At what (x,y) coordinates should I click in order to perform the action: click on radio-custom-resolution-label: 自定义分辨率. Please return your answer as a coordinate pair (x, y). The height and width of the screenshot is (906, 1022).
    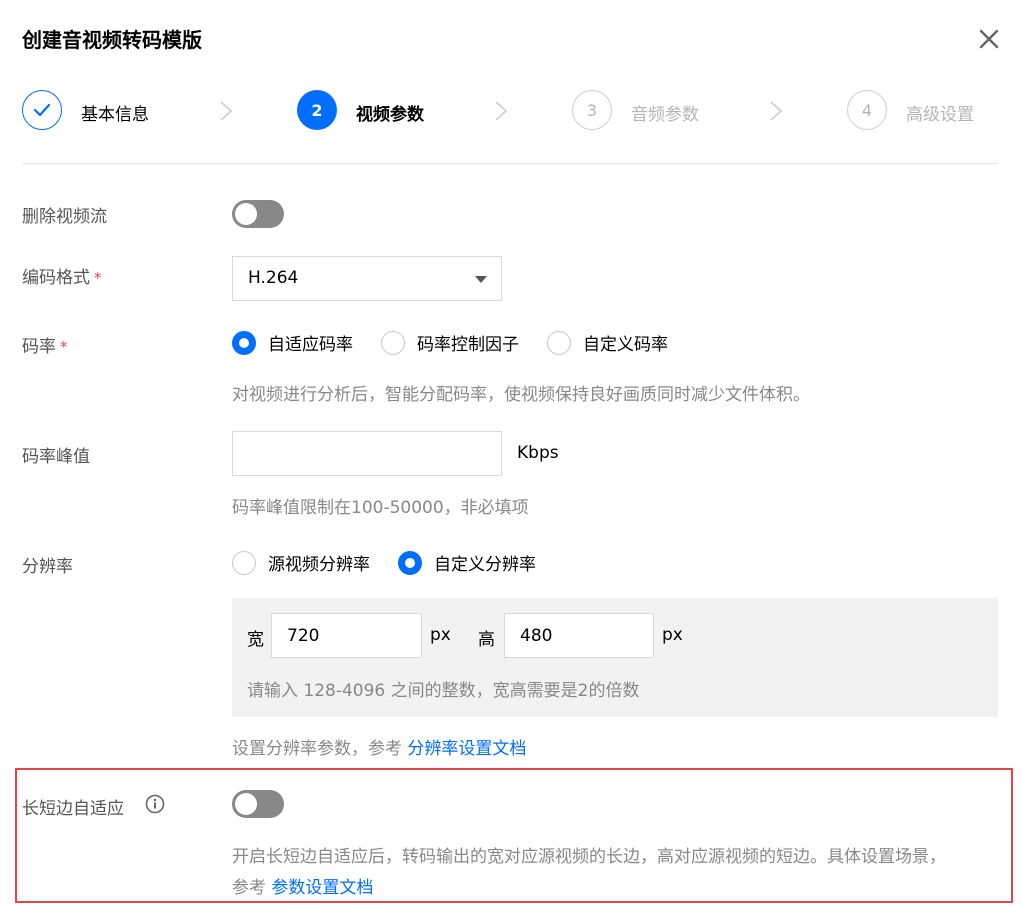
    Looking at the image, I should click on (485, 565).